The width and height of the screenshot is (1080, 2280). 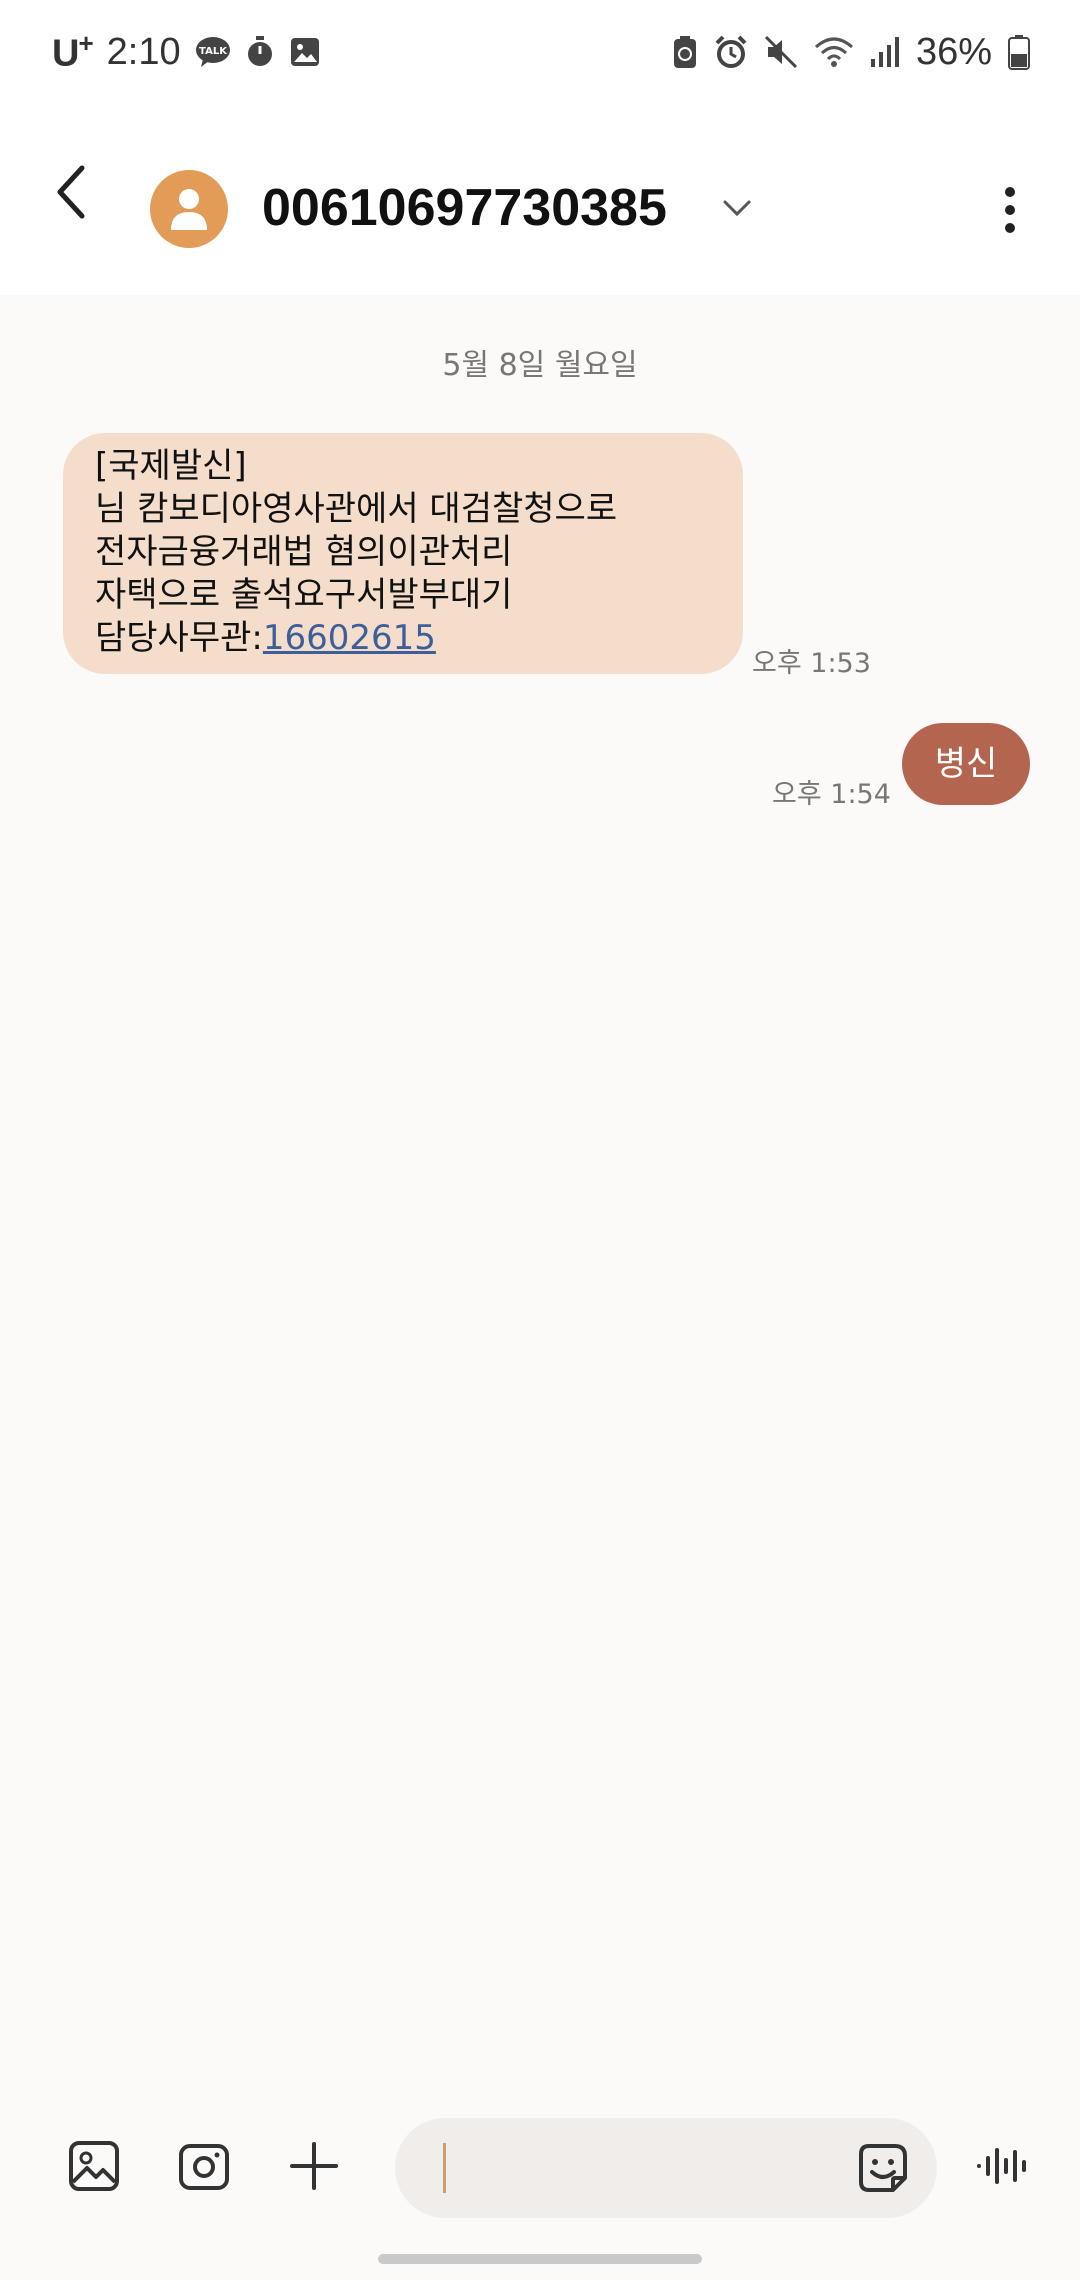 I want to click on image-icon, so click(x=96, y=2166).